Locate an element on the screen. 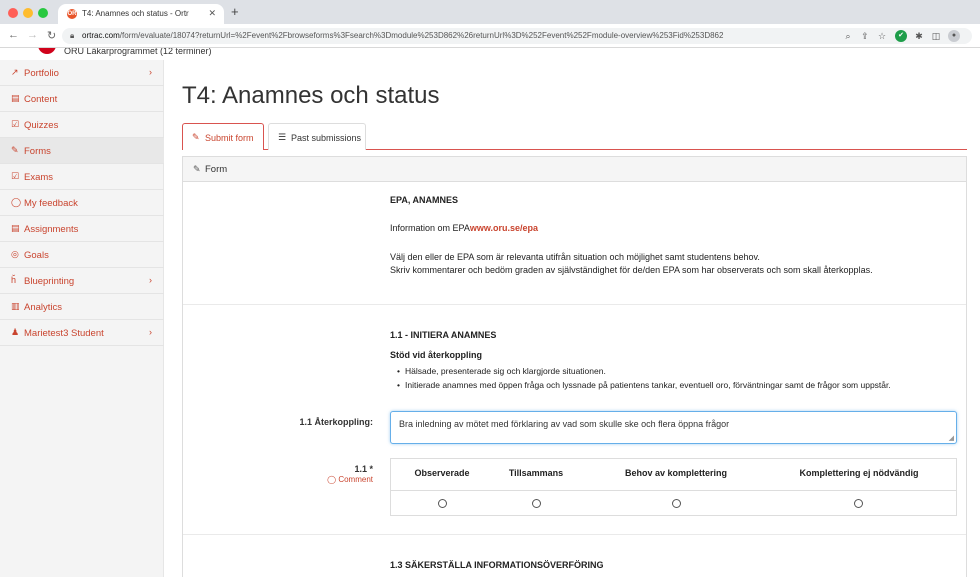 The image size is (980, 577). comment-link: ◯ Comment is located at coordinates (338, 479).